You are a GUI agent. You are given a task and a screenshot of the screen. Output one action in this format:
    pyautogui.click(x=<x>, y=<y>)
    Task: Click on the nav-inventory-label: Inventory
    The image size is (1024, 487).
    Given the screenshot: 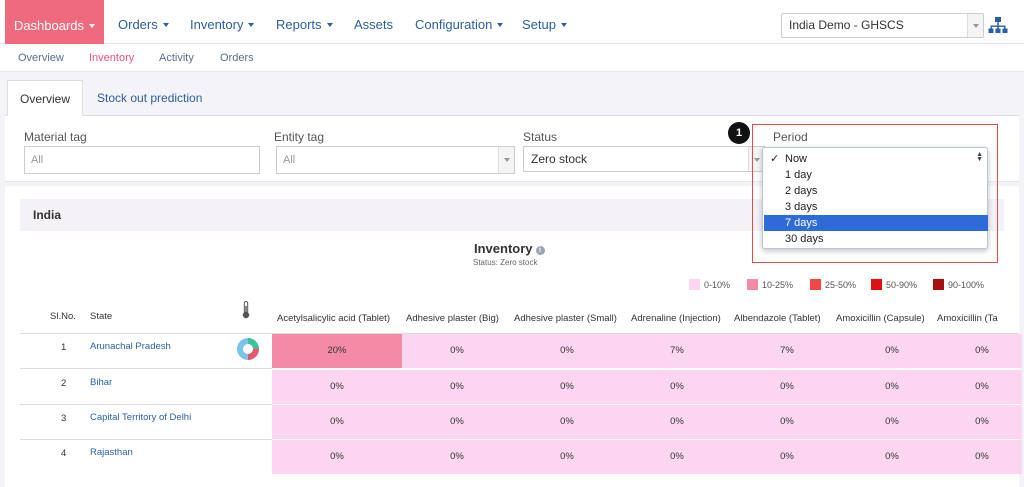 What is the action you would take?
    pyautogui.click(x=217, y=24)
    